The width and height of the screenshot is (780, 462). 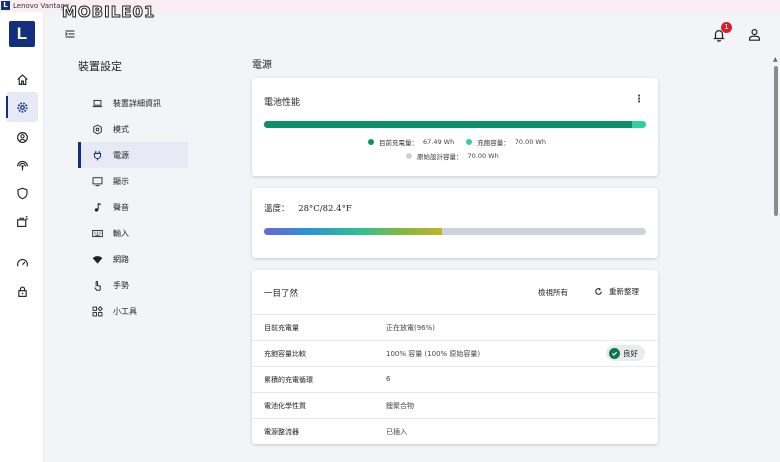 I want to click on app-logo-small: L, so click(x=5, y=5).